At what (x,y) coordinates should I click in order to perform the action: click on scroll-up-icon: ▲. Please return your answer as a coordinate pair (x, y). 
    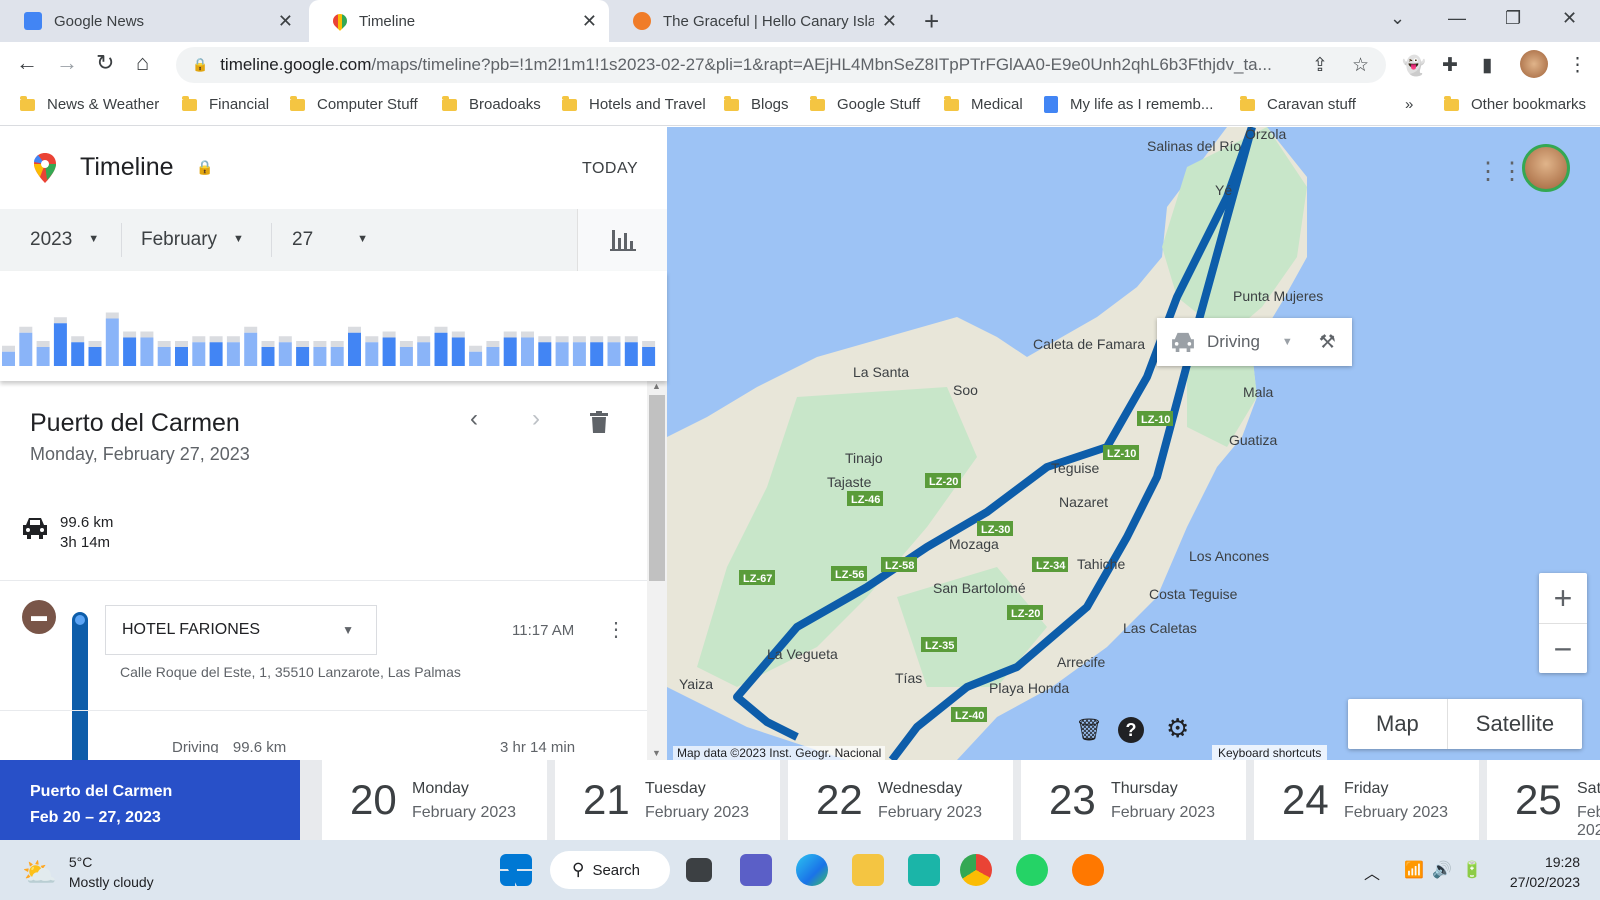
    Looking at the image, I should click on (656, 386).